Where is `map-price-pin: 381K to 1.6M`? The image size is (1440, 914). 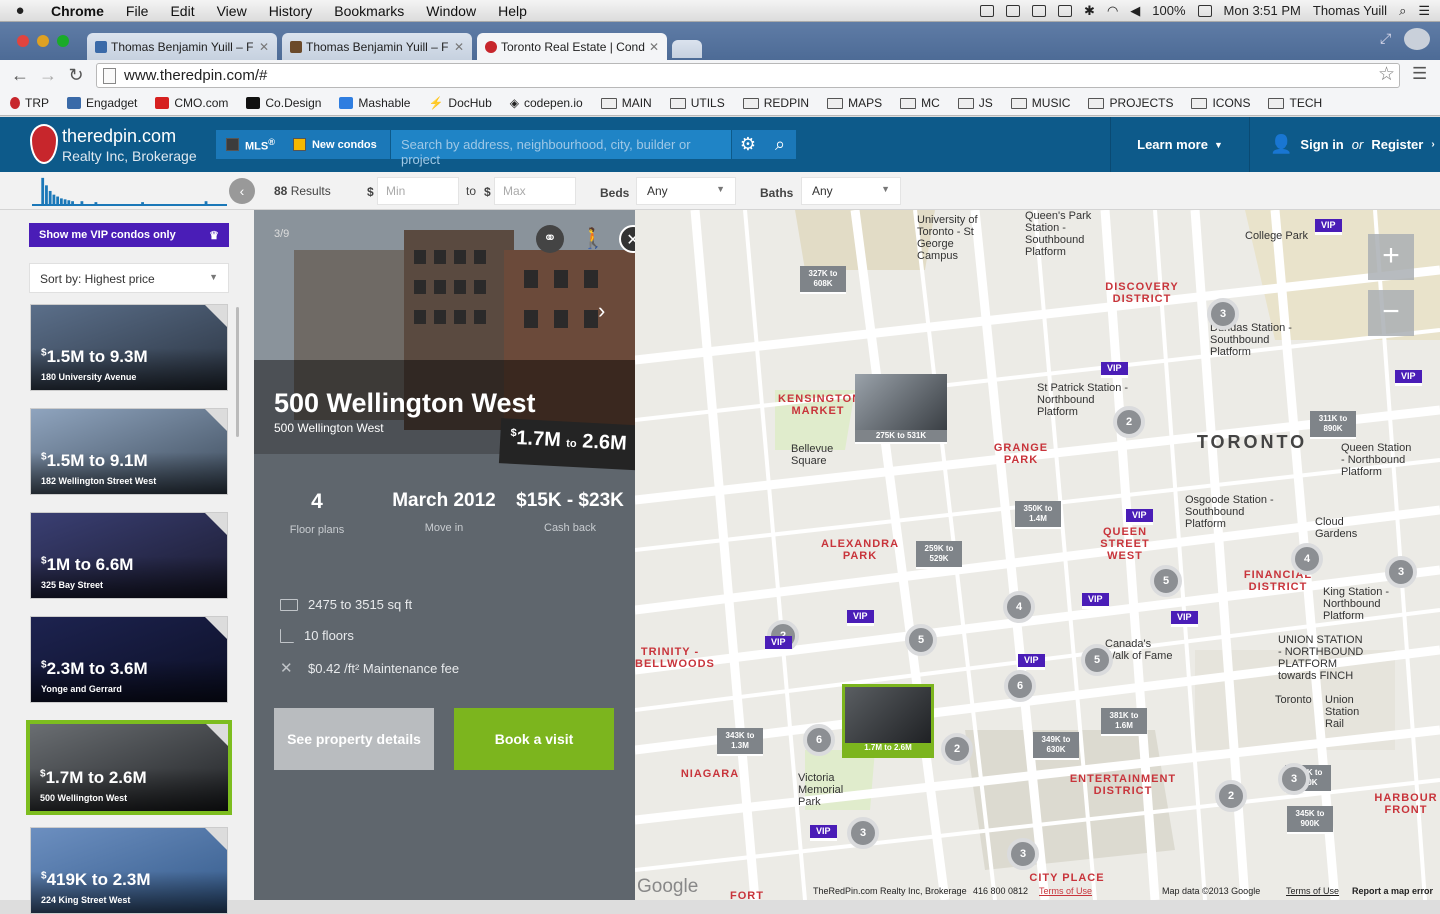 map-price-pin: 381K to 1.6M is located at coordinates (1124, 722).